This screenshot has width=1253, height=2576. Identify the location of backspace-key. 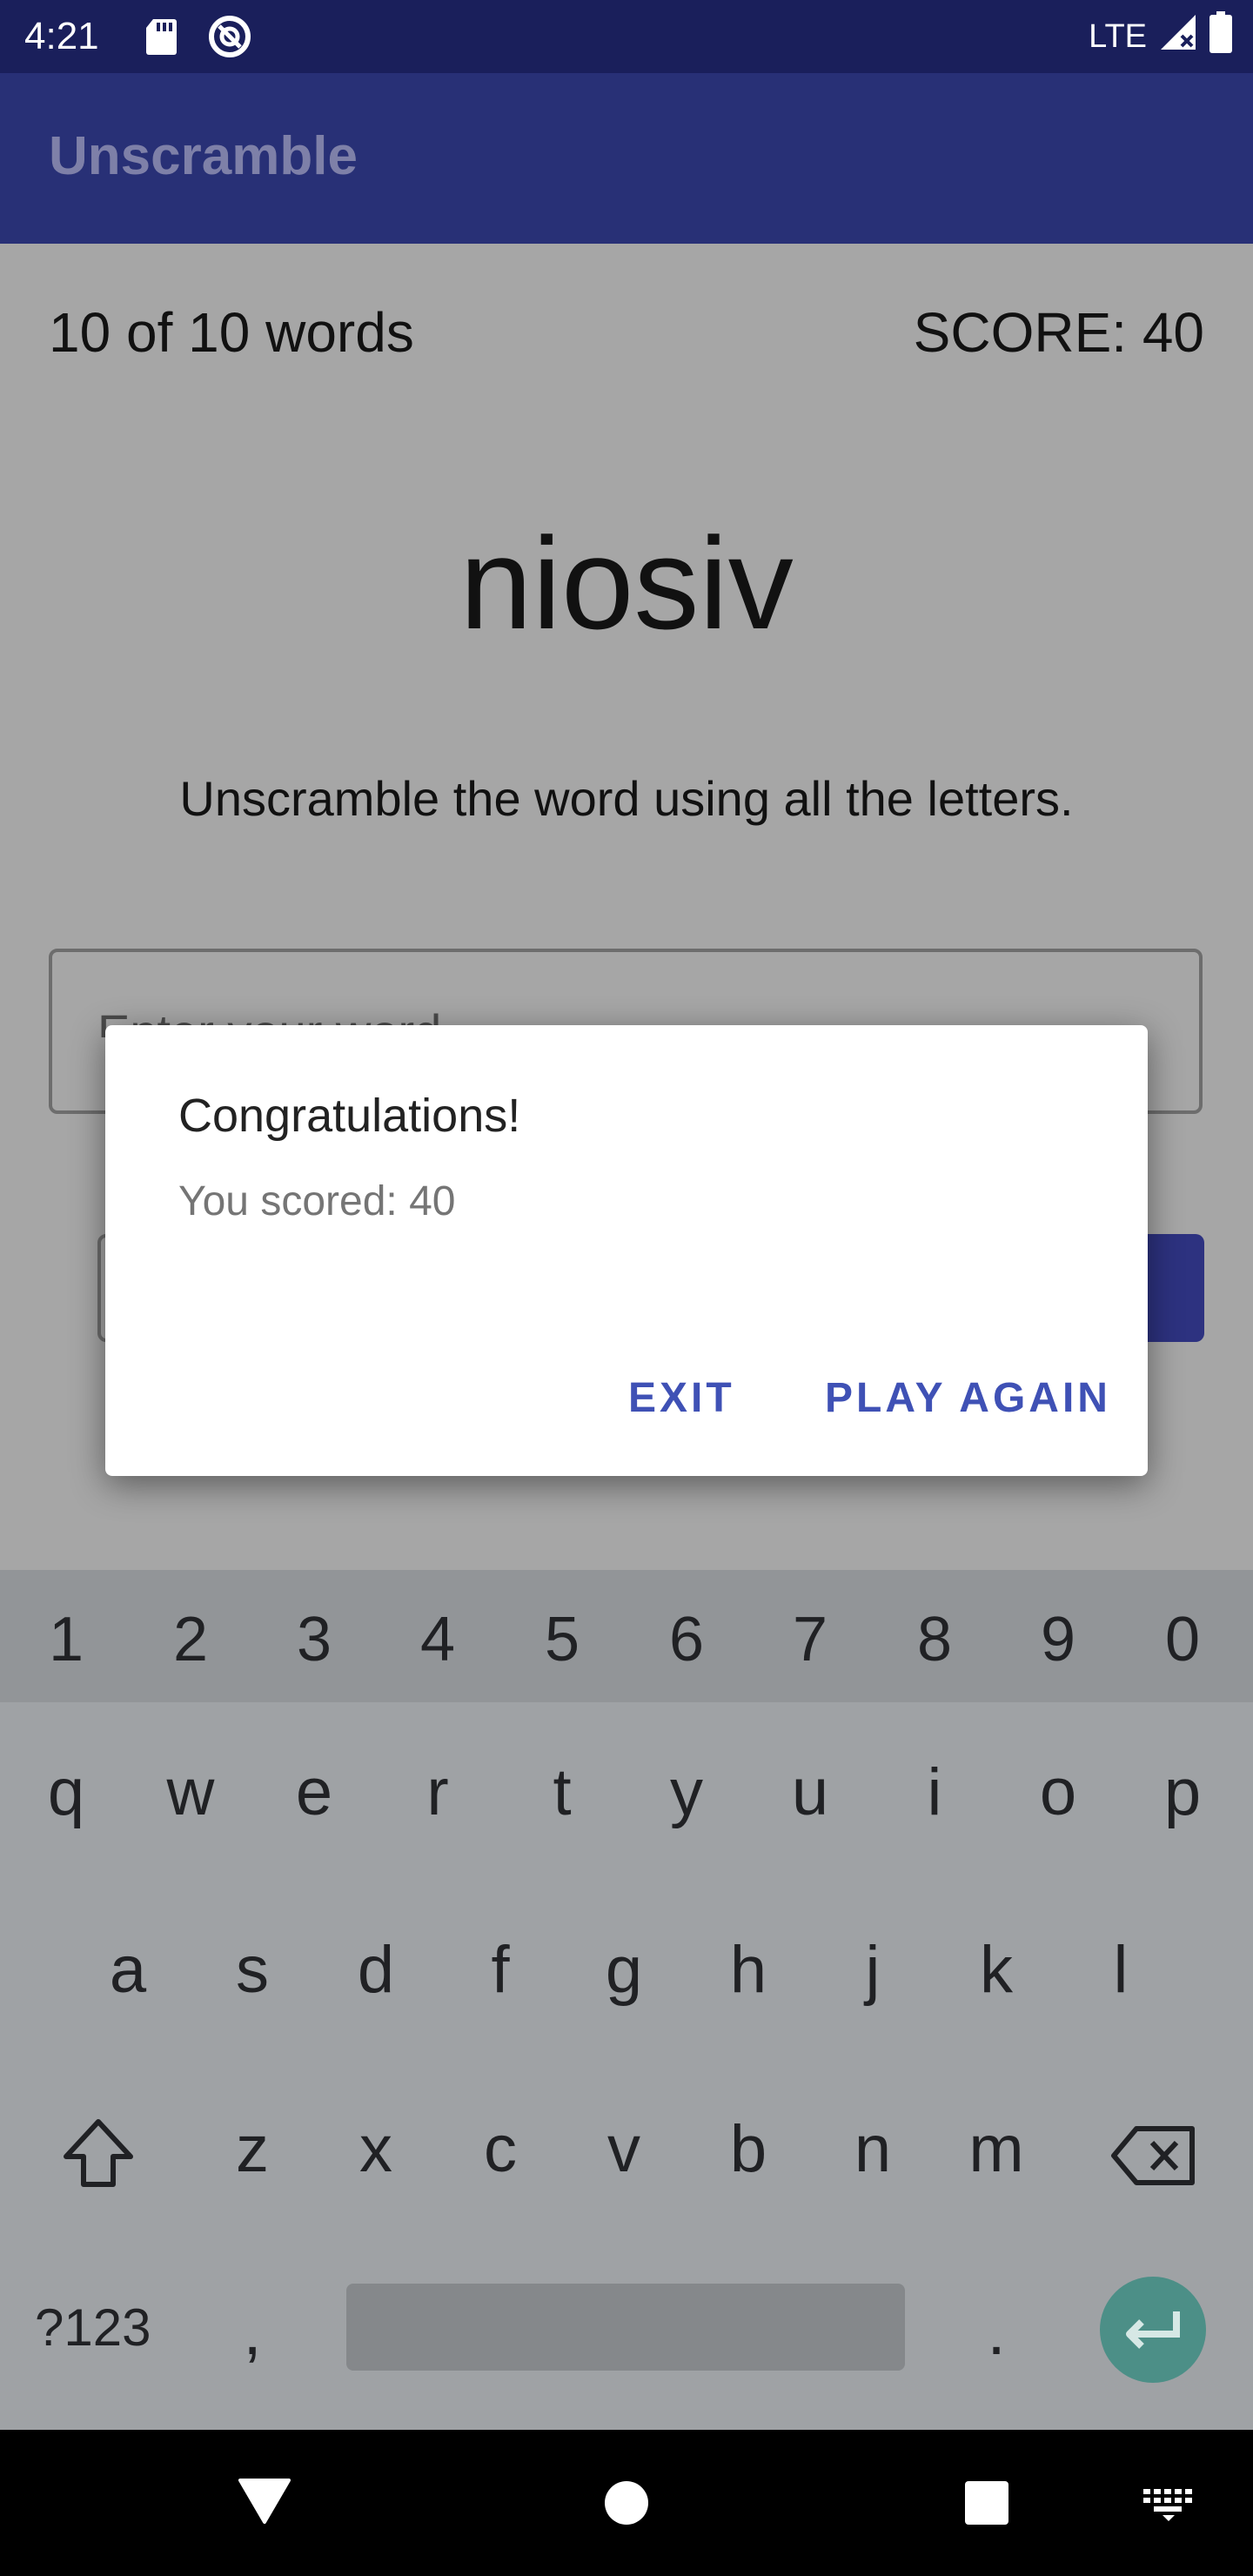
(1153, 2155).